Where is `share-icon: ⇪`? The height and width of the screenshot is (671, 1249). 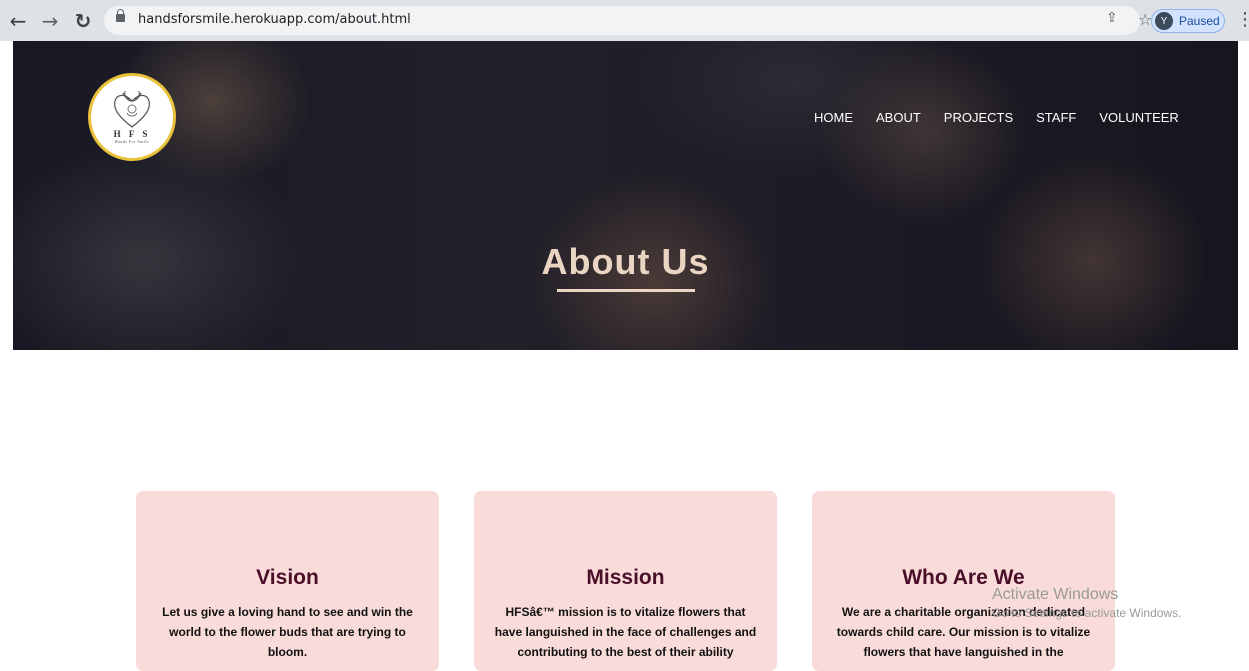 share-icon: ⇪ is located at coordinates (1112, 18).